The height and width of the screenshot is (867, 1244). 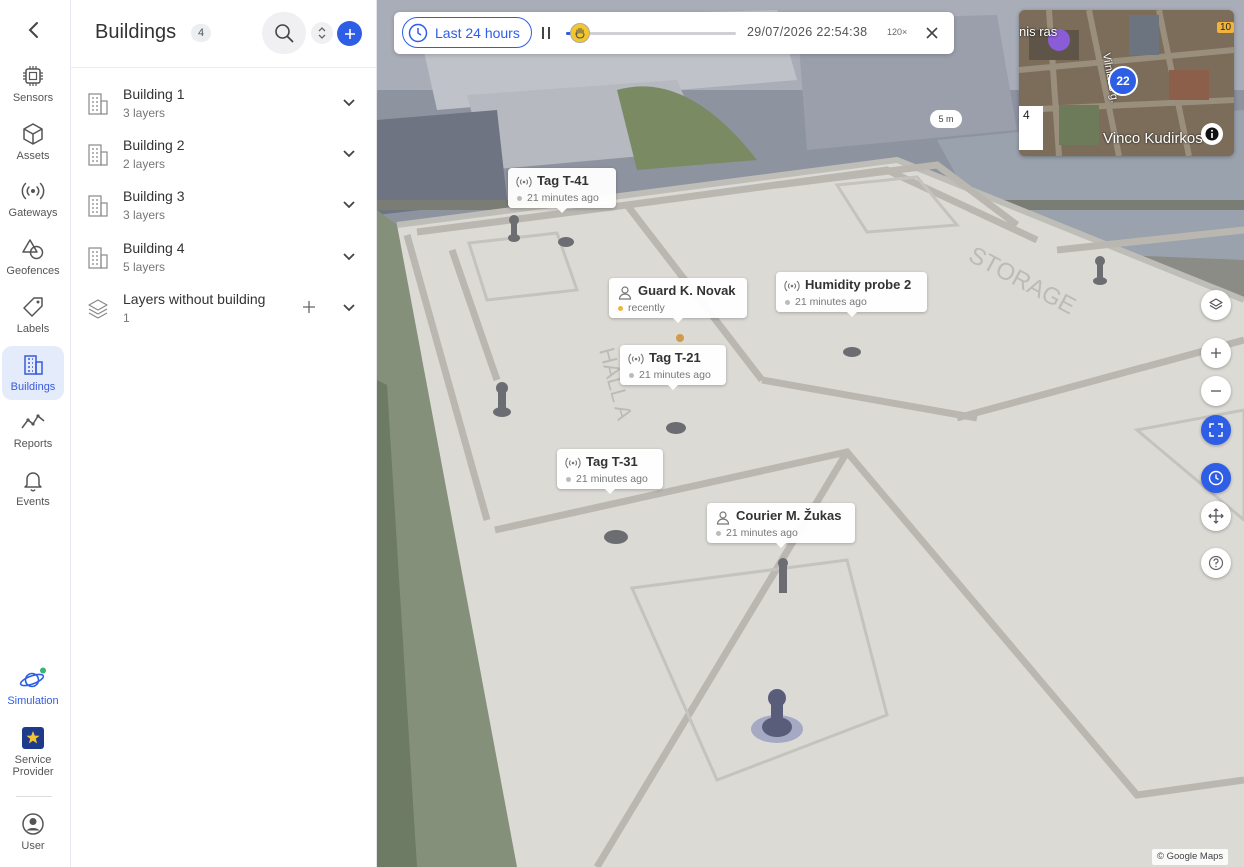 I want to click on nav-sensors: Sensors, so click(x=33, y=84).